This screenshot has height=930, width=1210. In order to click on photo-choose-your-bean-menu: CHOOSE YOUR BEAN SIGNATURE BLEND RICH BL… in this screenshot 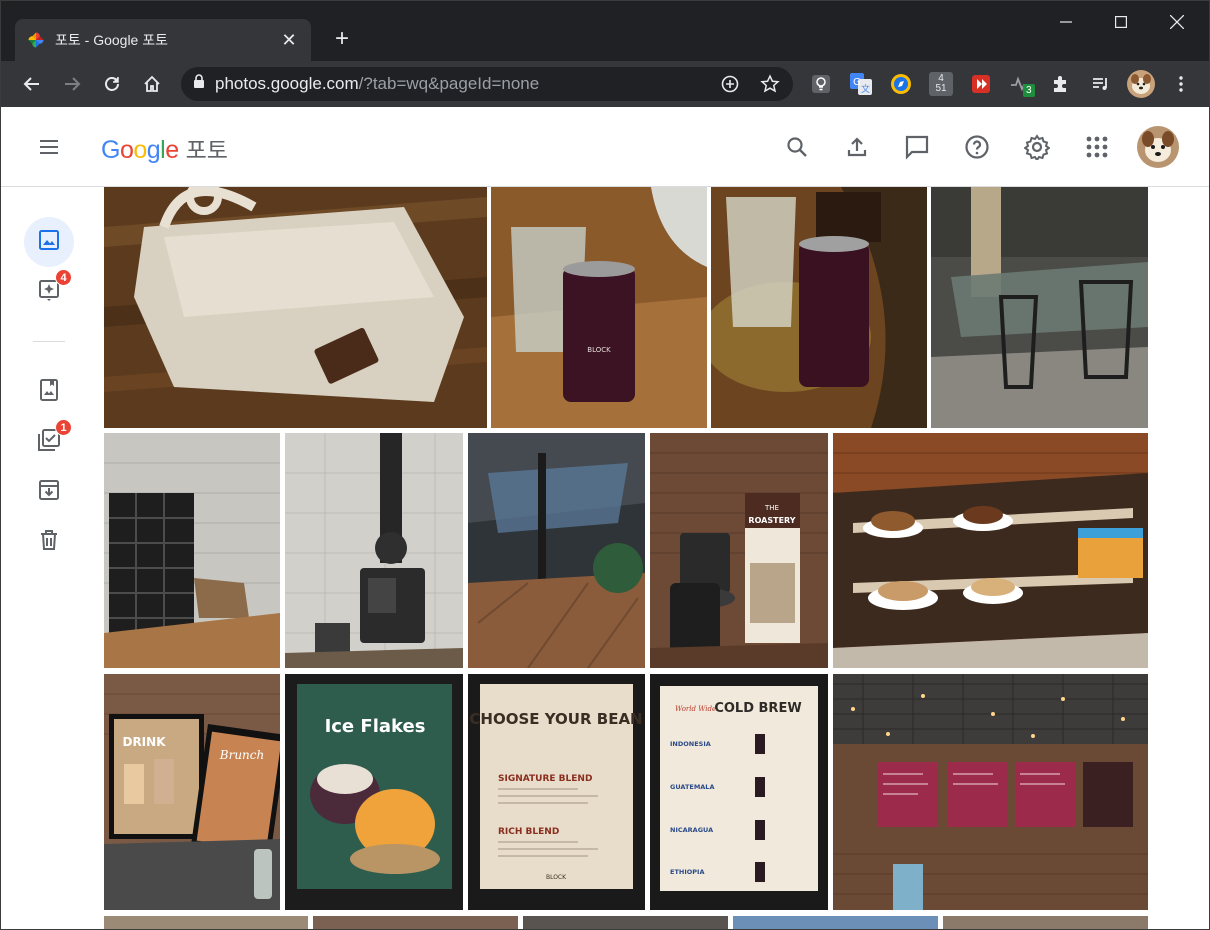, I will do `click(556, 792)`.